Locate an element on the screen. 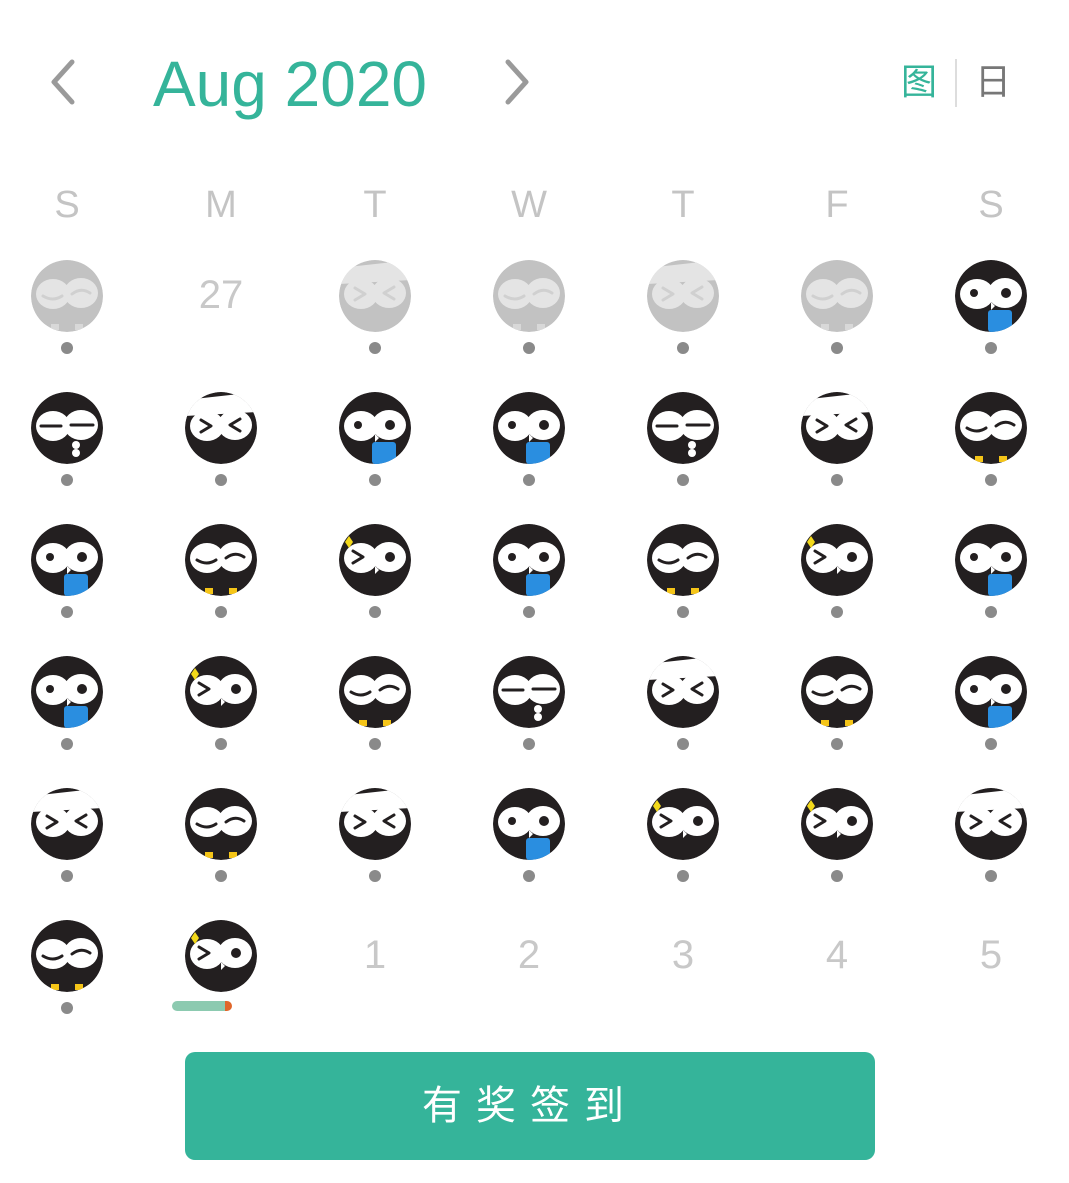 This screenshot has height=1183, width=1069. chevron-right-icon is located at coordinates (517, 82).